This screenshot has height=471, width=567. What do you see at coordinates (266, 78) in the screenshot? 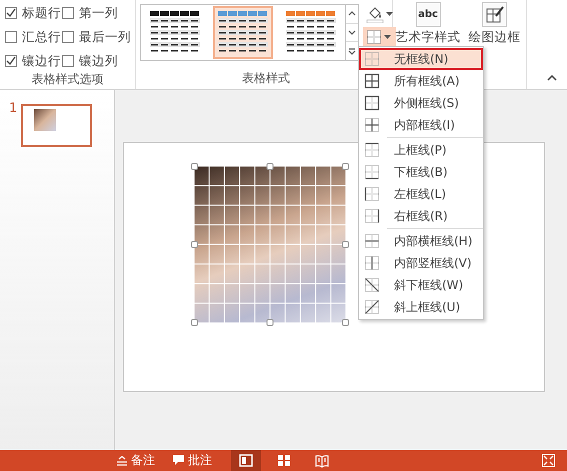
I see `group-label: 表格样式` at bounding box center [266, 78].